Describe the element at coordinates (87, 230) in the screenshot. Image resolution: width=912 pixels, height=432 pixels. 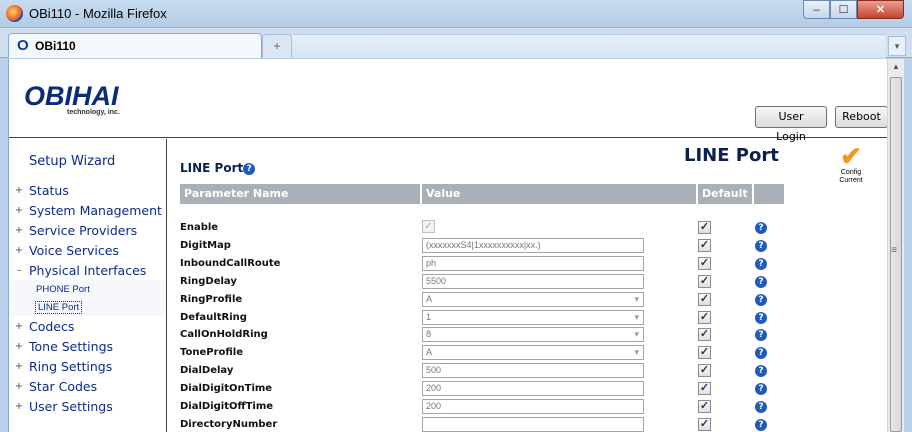
I see `sidebar-item-service-providers: + Service Providers` at that location.